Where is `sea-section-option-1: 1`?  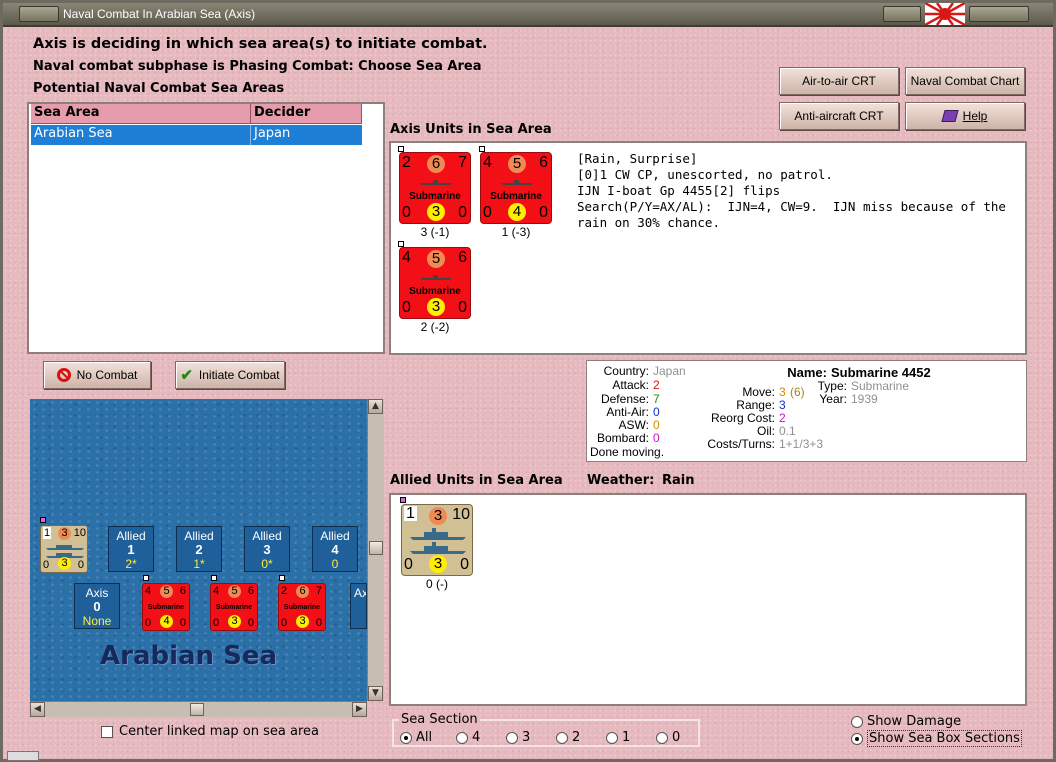 sea-section-option-1: 1 is located at coordinates (631, 737).